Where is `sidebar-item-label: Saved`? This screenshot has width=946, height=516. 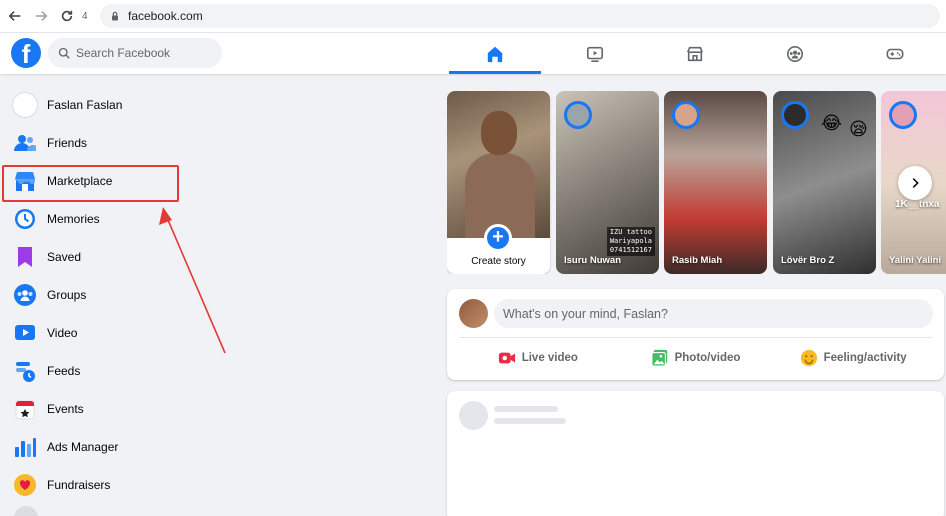 sidebar-item-label: Saved is located at coordinates (64, 257).